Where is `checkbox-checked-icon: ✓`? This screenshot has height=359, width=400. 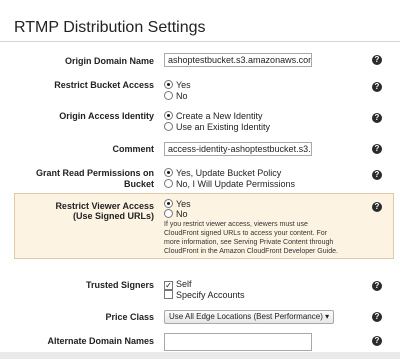
checkbox-checked-icon: ✓ is located at coordinates (168, 285).